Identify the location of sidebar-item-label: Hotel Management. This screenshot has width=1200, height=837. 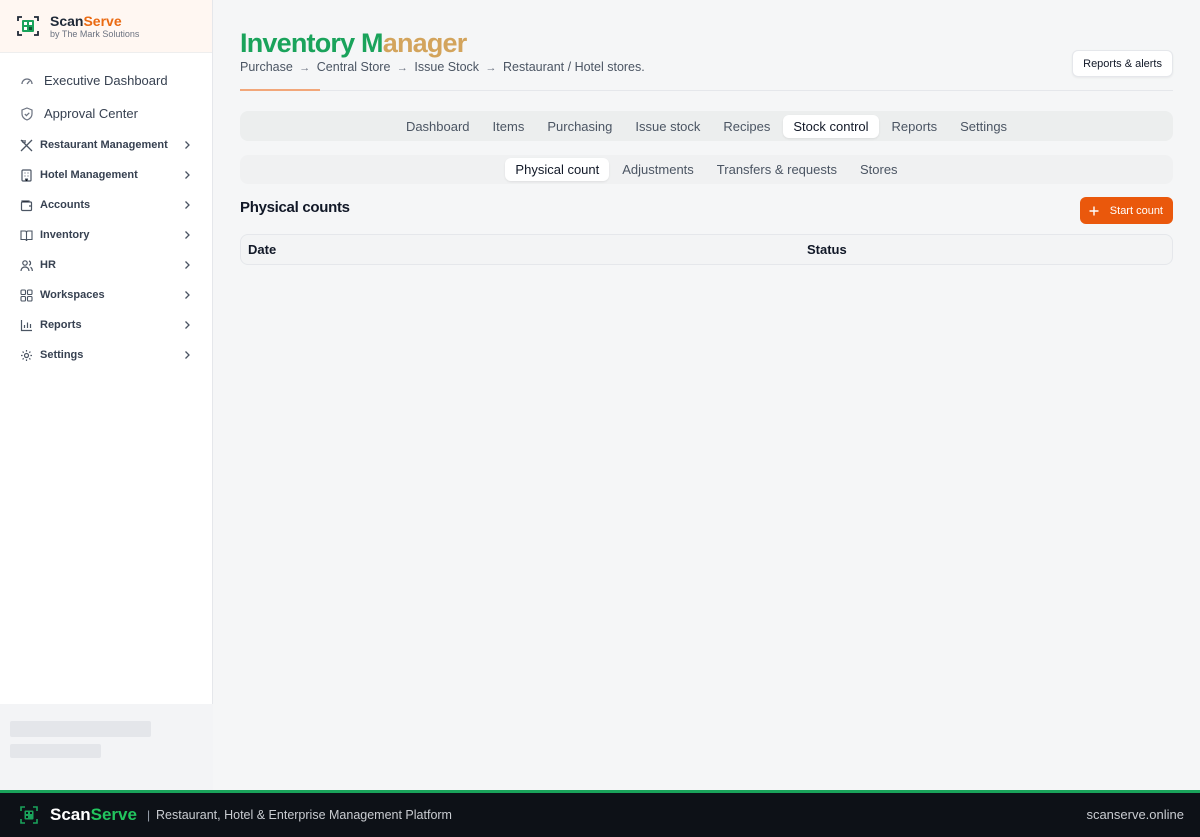
(89, 175).